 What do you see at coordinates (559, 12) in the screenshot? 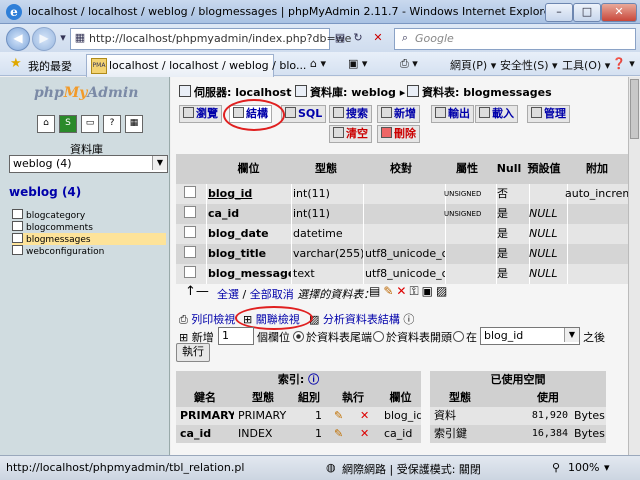
I see `minimize-button: –` at bounding box center [559, 12].